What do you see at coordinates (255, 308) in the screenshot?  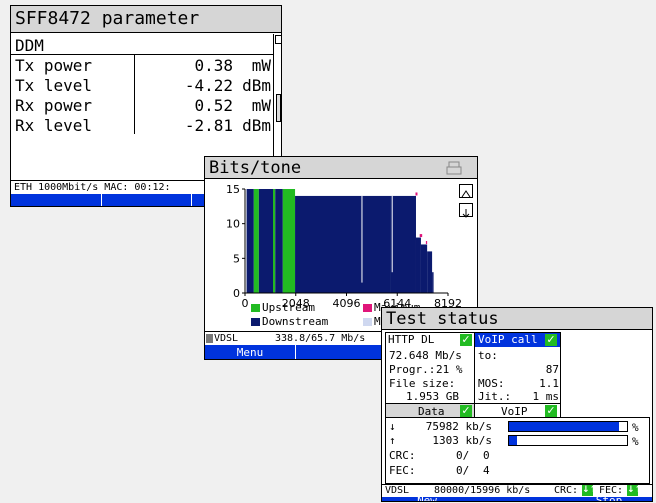 I see `legend-upstream-swatch` at bounding box center [255, 308].